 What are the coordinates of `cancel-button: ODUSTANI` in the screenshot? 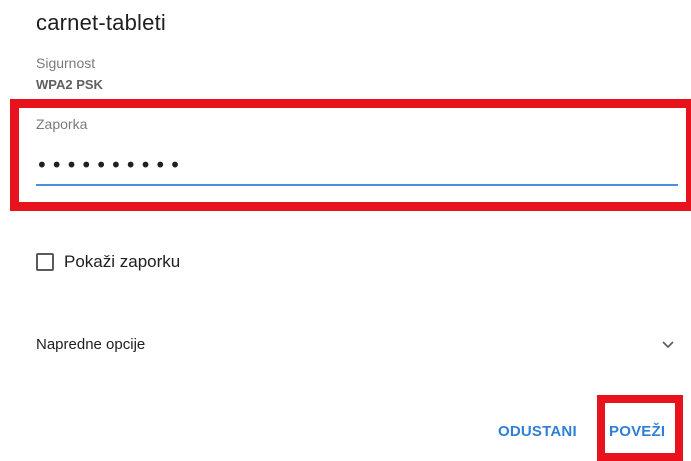 It's located at (537, 431).